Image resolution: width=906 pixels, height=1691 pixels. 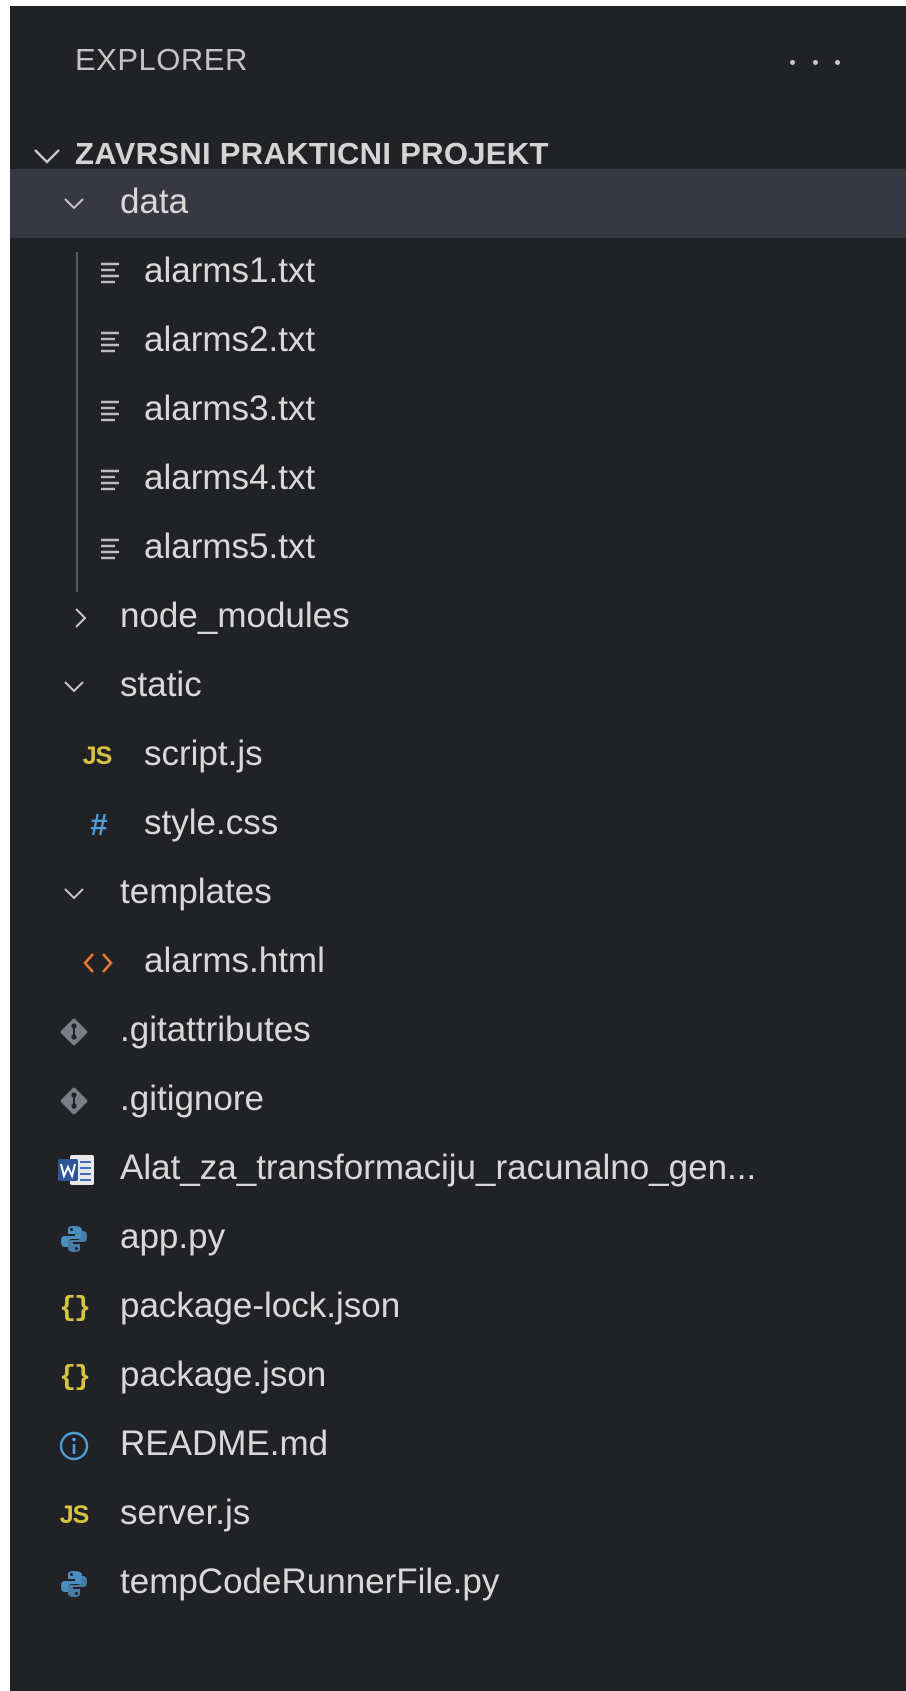 What do you see at coordinates (458, 479) in the screenshot?
I see `file-alarms4-txt: alarms4.txt` at bounding box center [458, 479].